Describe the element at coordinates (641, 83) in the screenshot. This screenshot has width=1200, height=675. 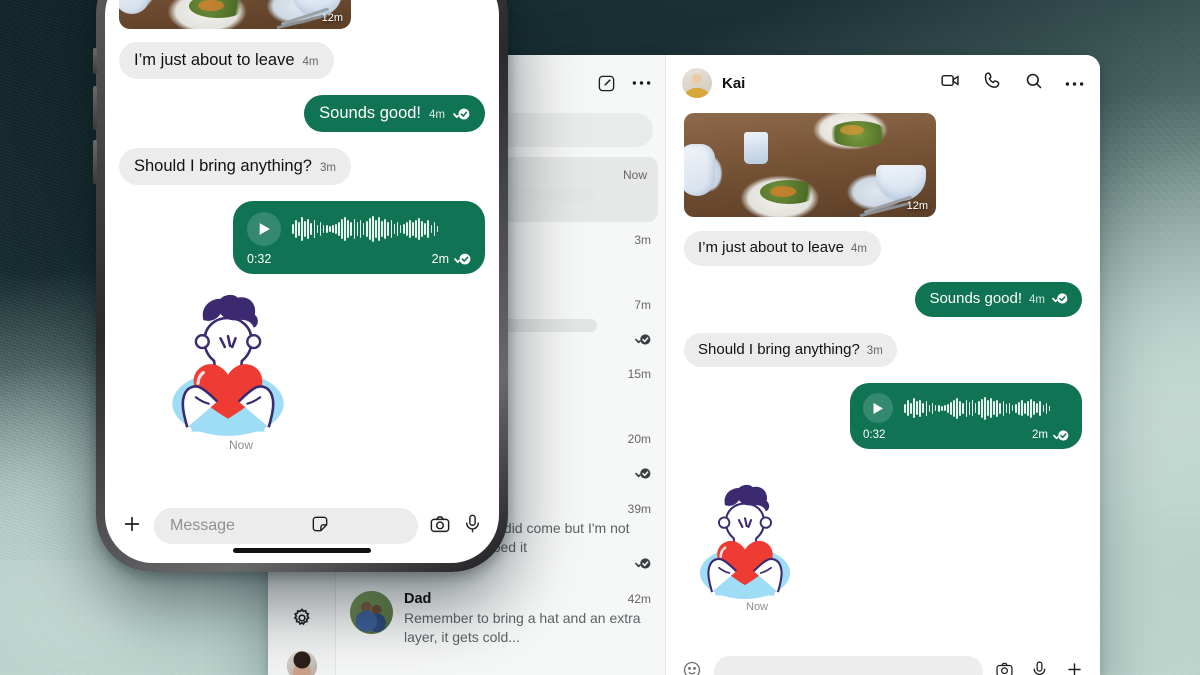
I see `chat-list-more-icon` at that location.